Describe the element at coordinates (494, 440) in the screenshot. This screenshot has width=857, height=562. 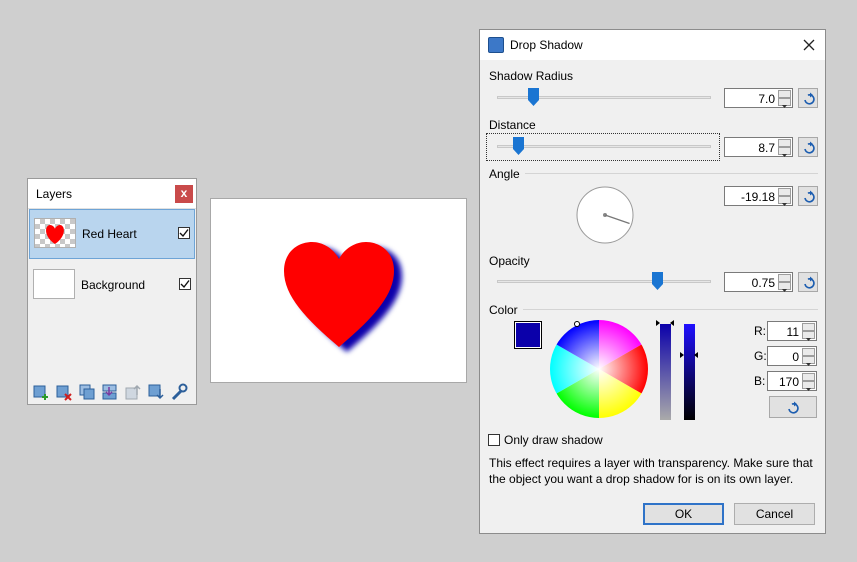
I see `only-draw-shadow-checkbox` at that location.